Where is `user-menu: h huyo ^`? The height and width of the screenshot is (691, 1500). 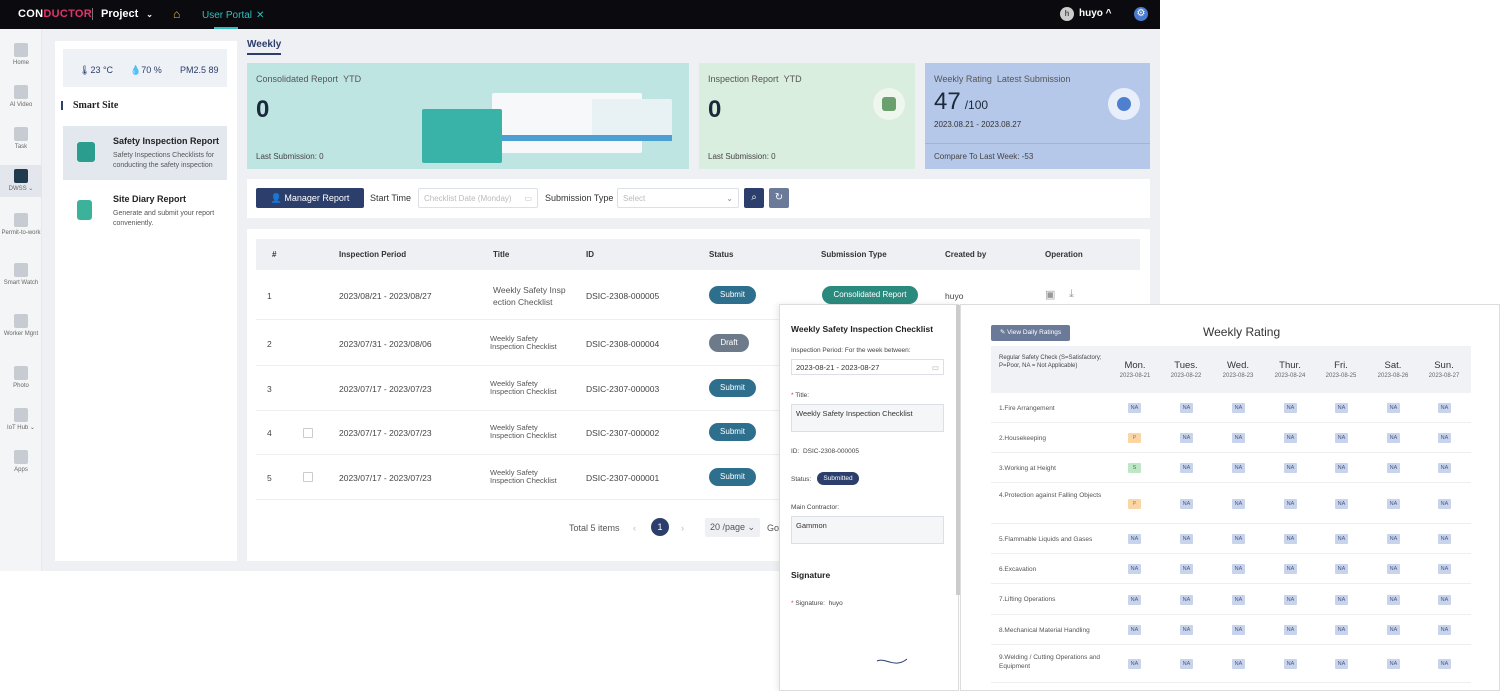
user-menu: h huyo ^ is located at coordinates (1086, 14).